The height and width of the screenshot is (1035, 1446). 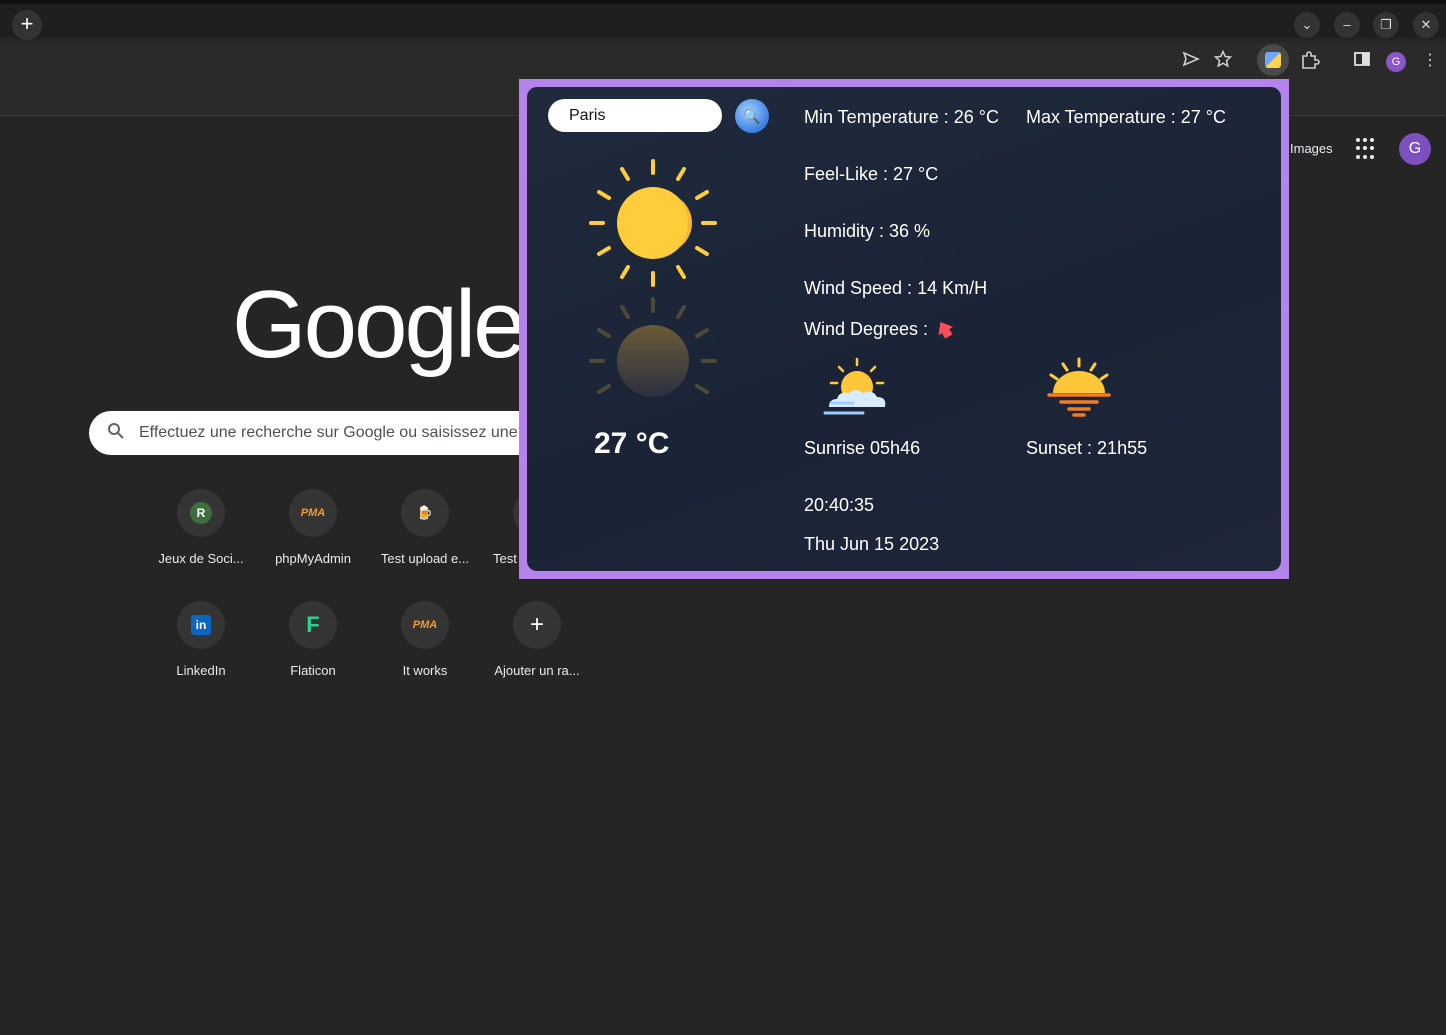 What do you see at coordinates (201, 670) in the screenshot?
I see `shortcut-label: LinkedIn` at bounding box center [201, 670].